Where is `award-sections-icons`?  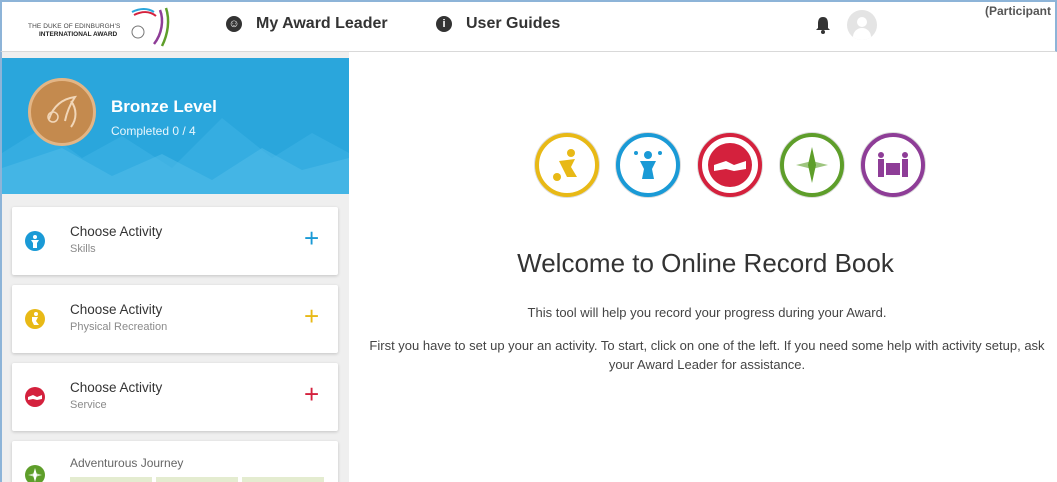
award-sections-icons is located at coordinates (730, 165).